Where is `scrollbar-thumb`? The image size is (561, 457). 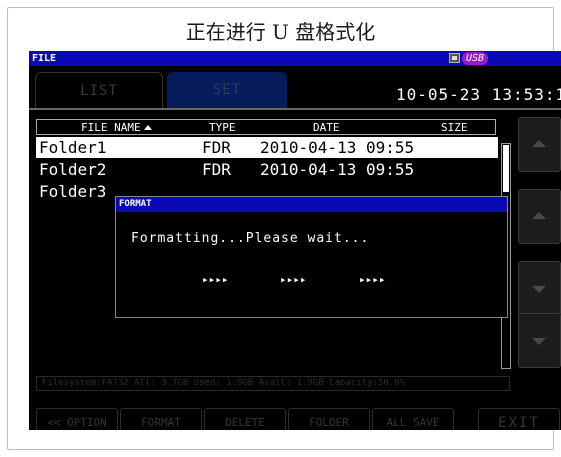 scrollbar-thumb is located at coordinates (506, 168).